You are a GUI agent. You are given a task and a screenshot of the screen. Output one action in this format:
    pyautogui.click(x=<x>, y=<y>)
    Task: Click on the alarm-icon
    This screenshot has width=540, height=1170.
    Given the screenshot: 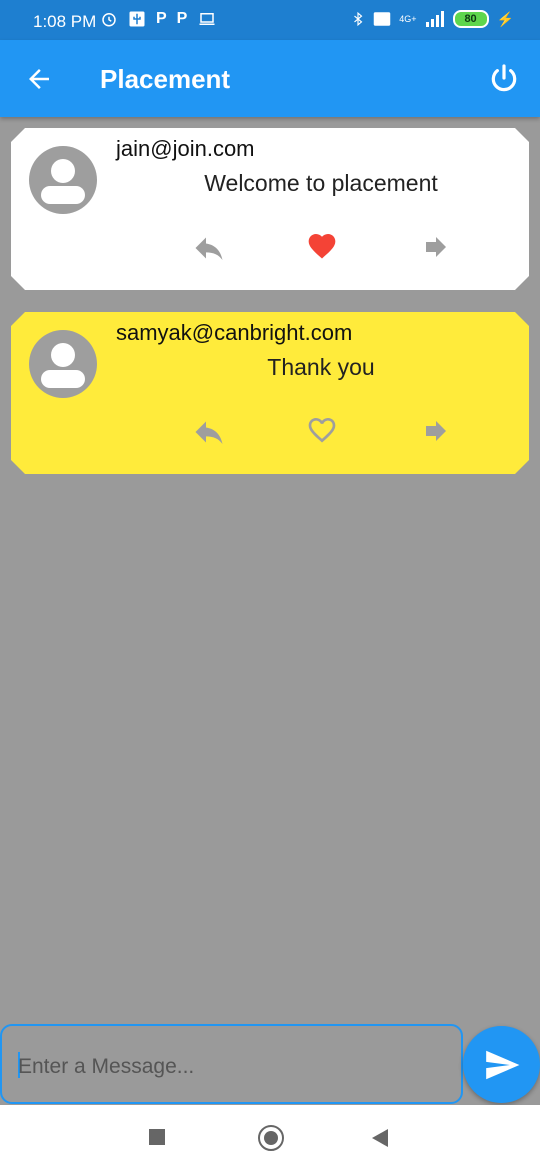 What is the action you would take?
    pyautogui.click(x=109, y=20)
    